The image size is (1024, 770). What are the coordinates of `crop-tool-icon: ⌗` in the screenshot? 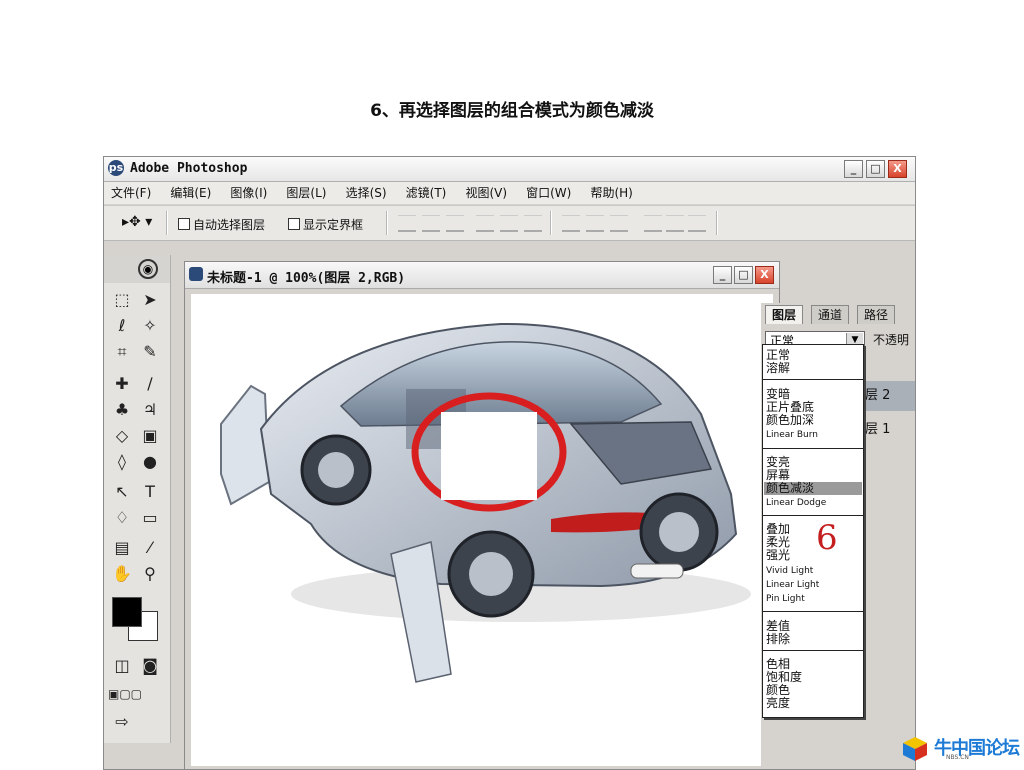 It's located at (122, 352).